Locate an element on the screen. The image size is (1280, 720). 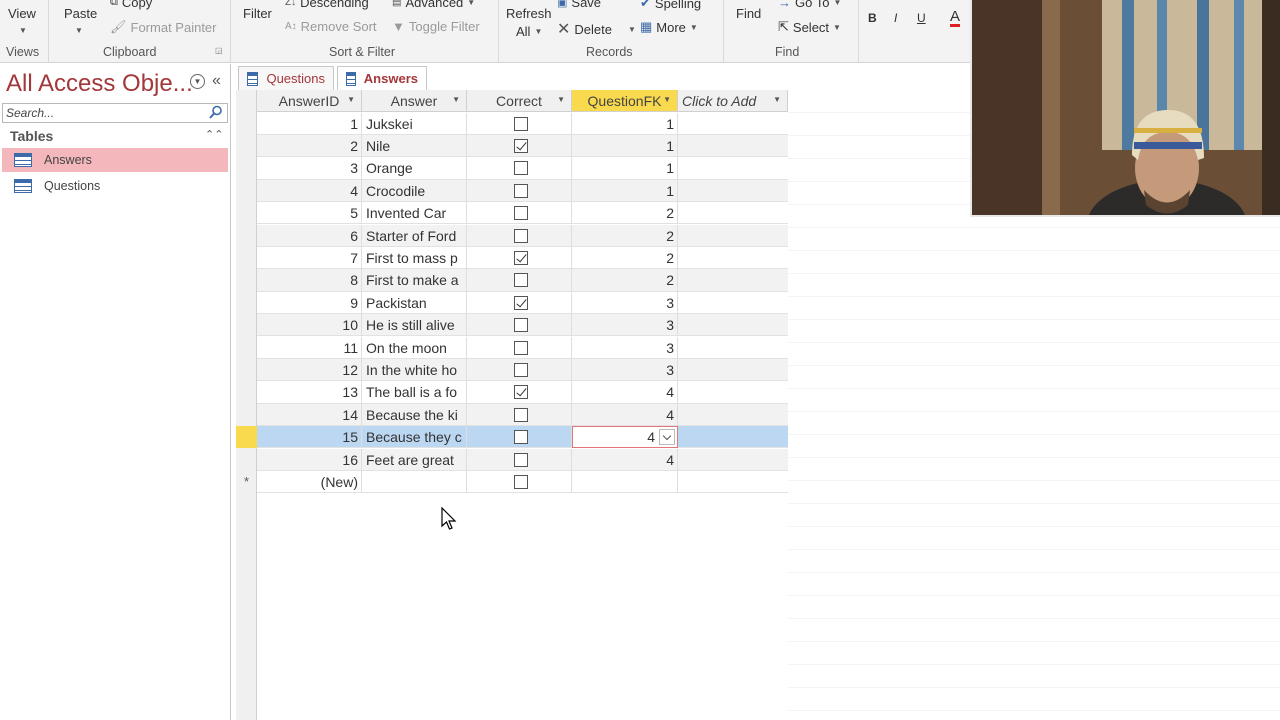
answer-cell: Invented Car is located at coordinates (414, 213).